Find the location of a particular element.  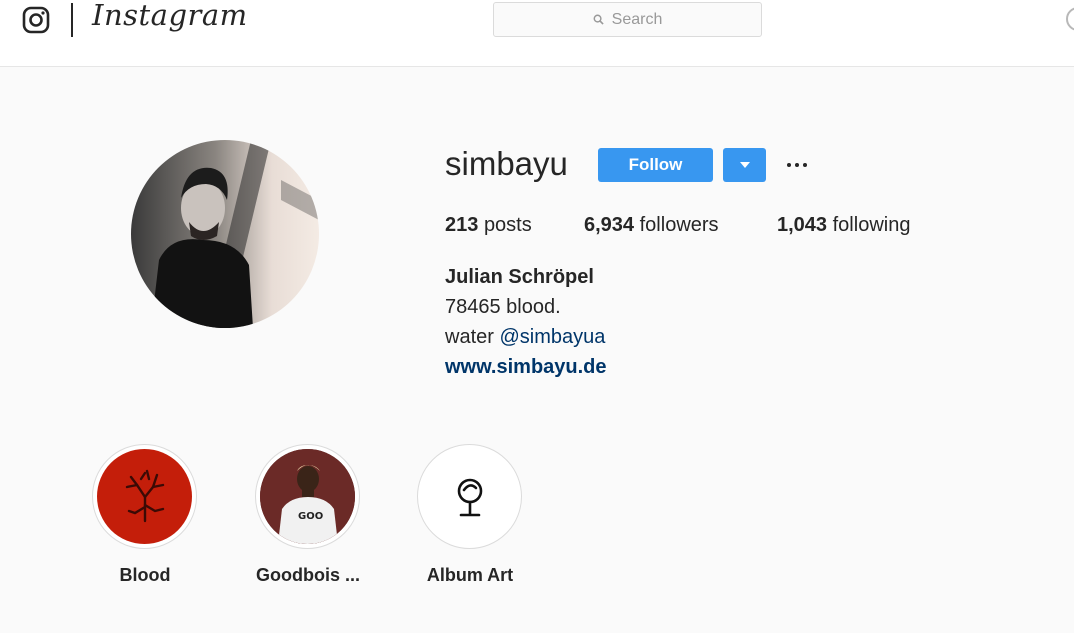

mention-link: @simbayua is located at coordinates (552, 337).